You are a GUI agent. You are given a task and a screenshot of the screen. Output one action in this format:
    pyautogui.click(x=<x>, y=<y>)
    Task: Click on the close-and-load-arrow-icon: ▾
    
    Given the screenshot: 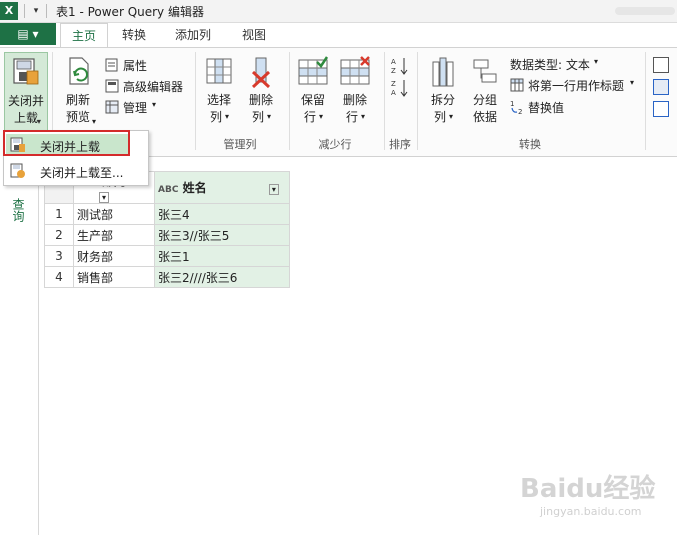 What is the action you would take?
    pyautogui.click(x=39, y=121)
    